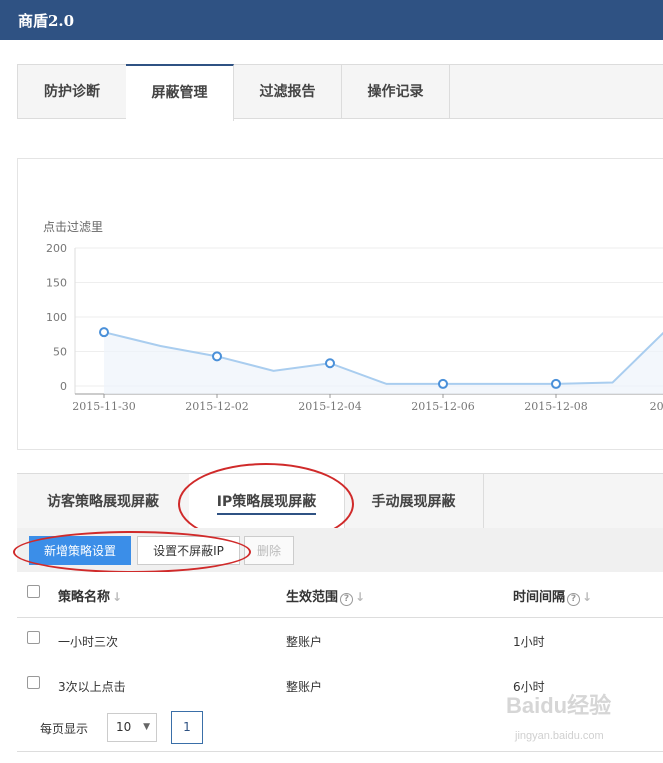 Image resolution: width=663 pixels, height=763 pixels. I want to click on table-header: 策略名称 ↓ 生效范围? ↓ 时间间隔? ↓, so click(340, 595).